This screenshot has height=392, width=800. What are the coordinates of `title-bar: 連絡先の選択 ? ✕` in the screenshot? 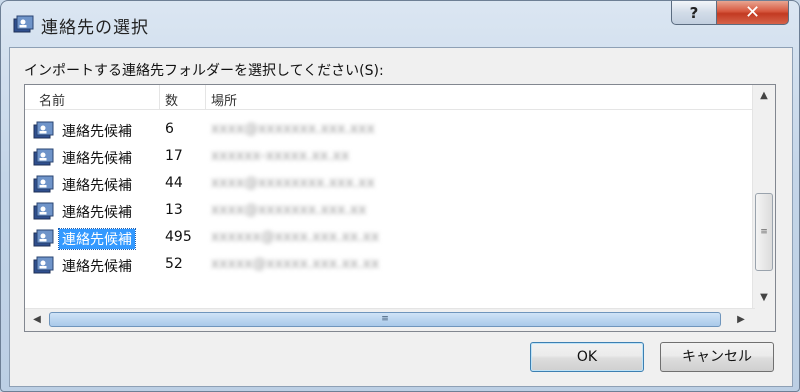 It's located at (400, 24).